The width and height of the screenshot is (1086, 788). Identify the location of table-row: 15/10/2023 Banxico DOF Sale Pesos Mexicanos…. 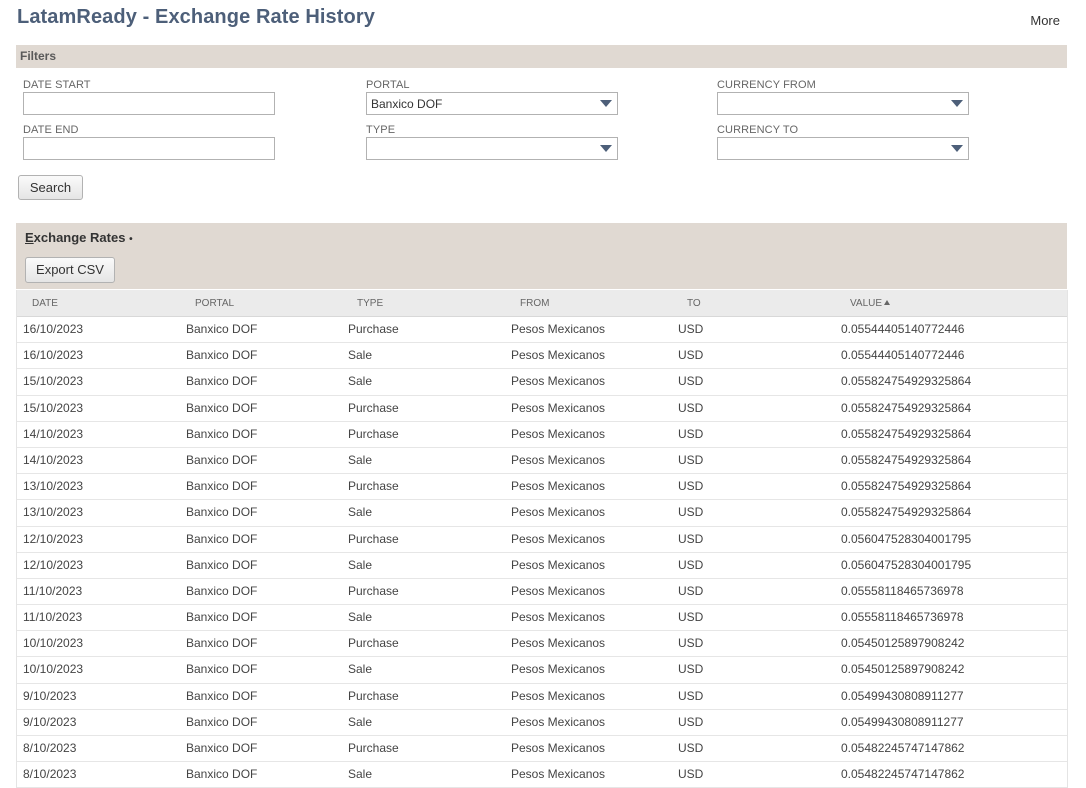
(542, 382).